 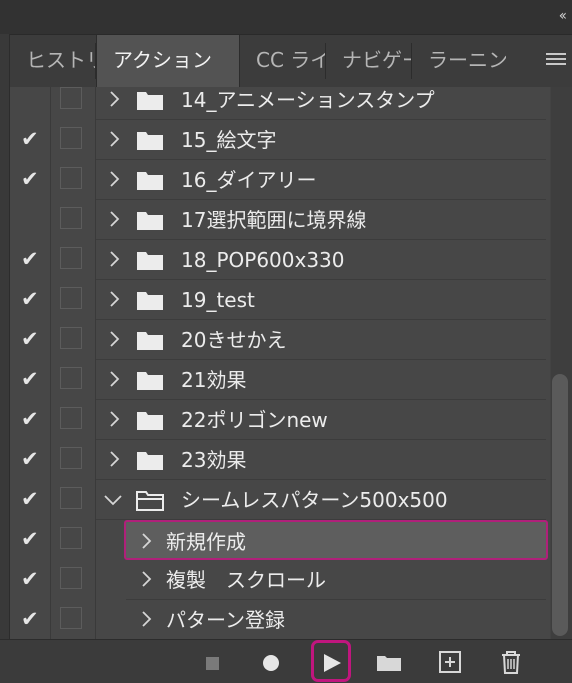 I want to click on action-set-name-area: 22ポリゴンnew, so click(x=321, y=420).